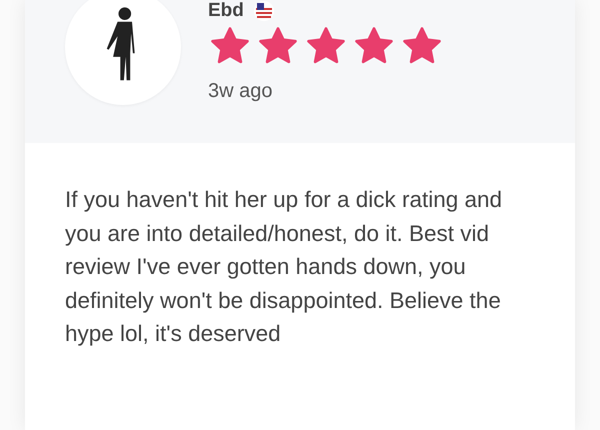 This screenshot has width=600, height=430. I want to click on review-time: 3w ago, so click(241, 91).